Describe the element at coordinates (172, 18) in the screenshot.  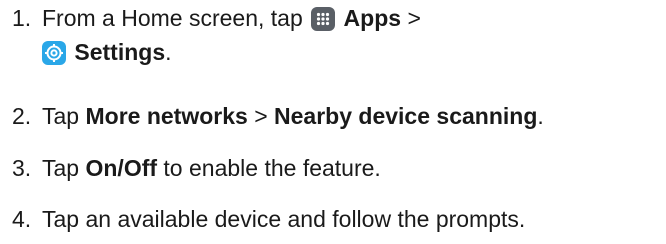
I see `step-text: From a Home screen, tap` at that location.